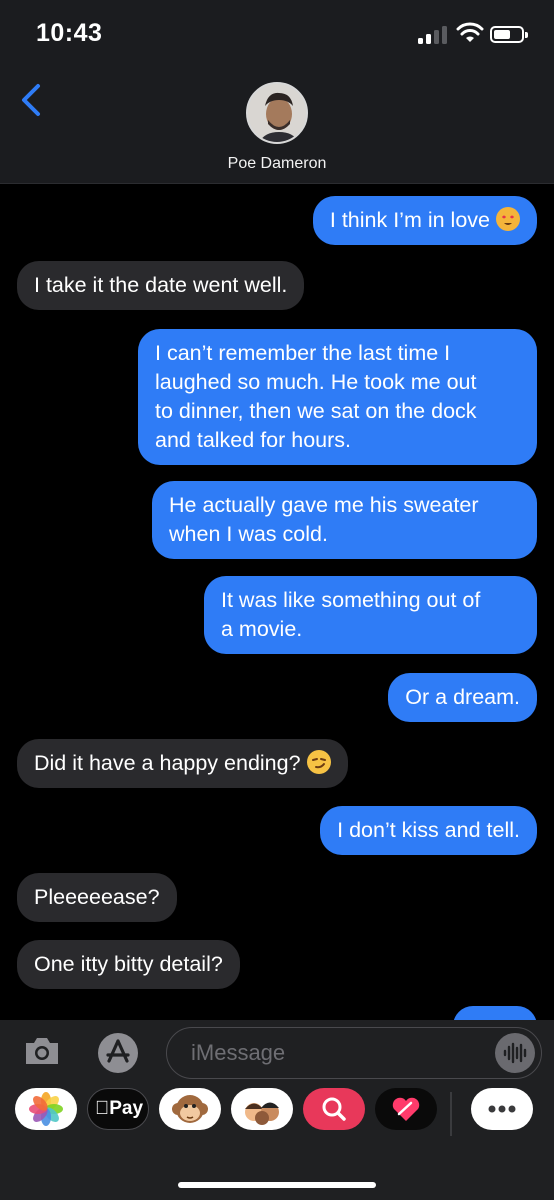 Image resolution: width=554 pixels, height=1200 pixels. What do you see at coordinates (470, 32) in the screenshot?
I see `wifi-icon` at bounding box center [470, 32].